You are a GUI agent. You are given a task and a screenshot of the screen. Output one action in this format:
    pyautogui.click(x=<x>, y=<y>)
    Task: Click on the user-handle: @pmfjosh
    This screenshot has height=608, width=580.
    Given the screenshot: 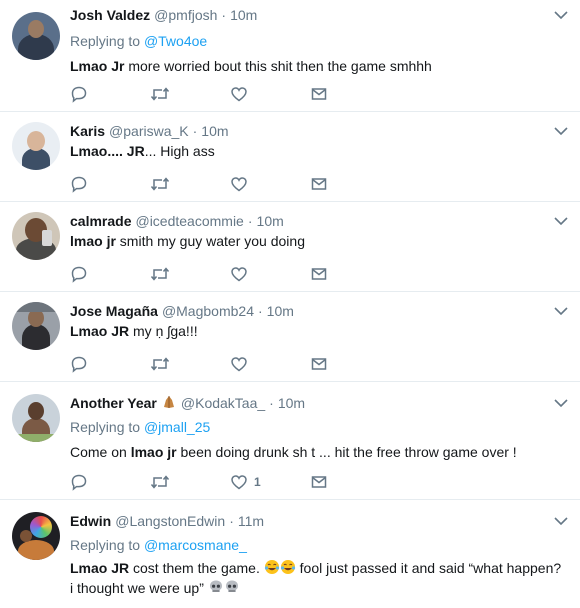 What is the action you would take?
    pyautogui.click(x=185, y=15)
    